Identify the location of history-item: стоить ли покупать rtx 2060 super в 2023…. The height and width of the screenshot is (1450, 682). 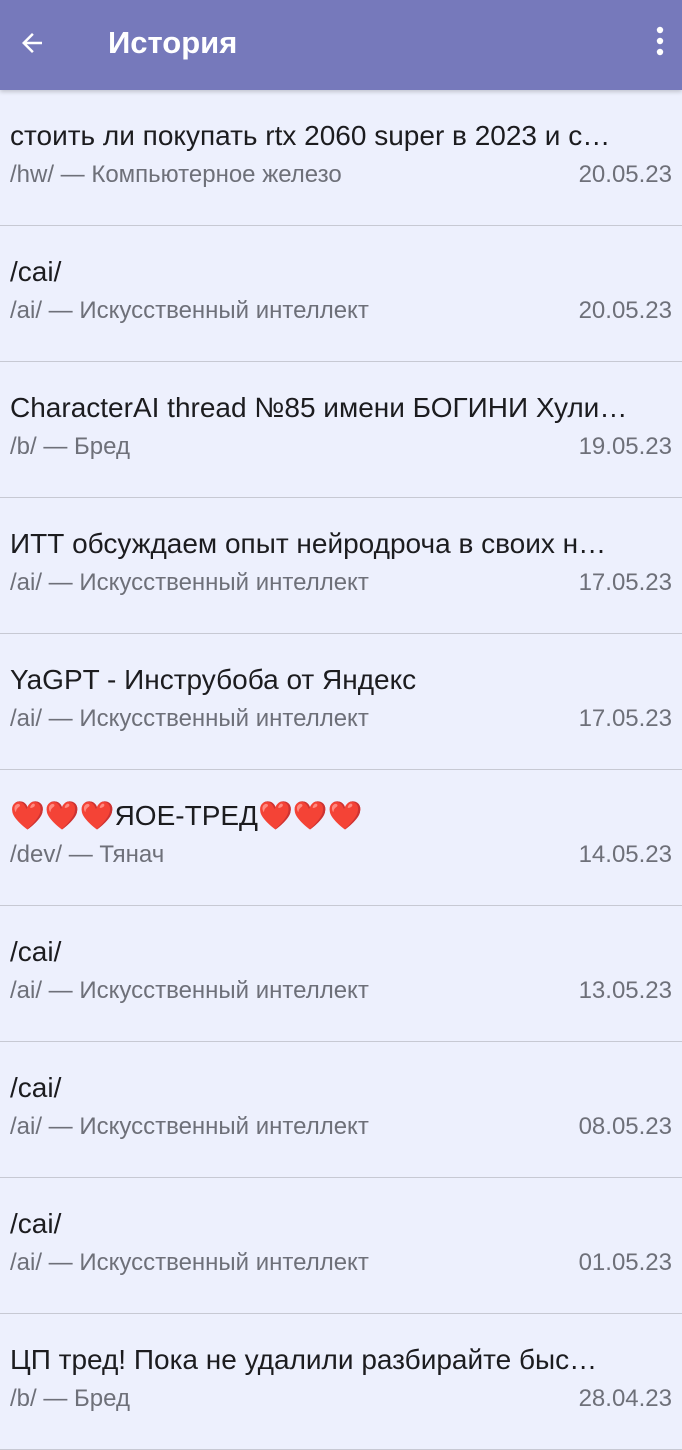
(341, 158).